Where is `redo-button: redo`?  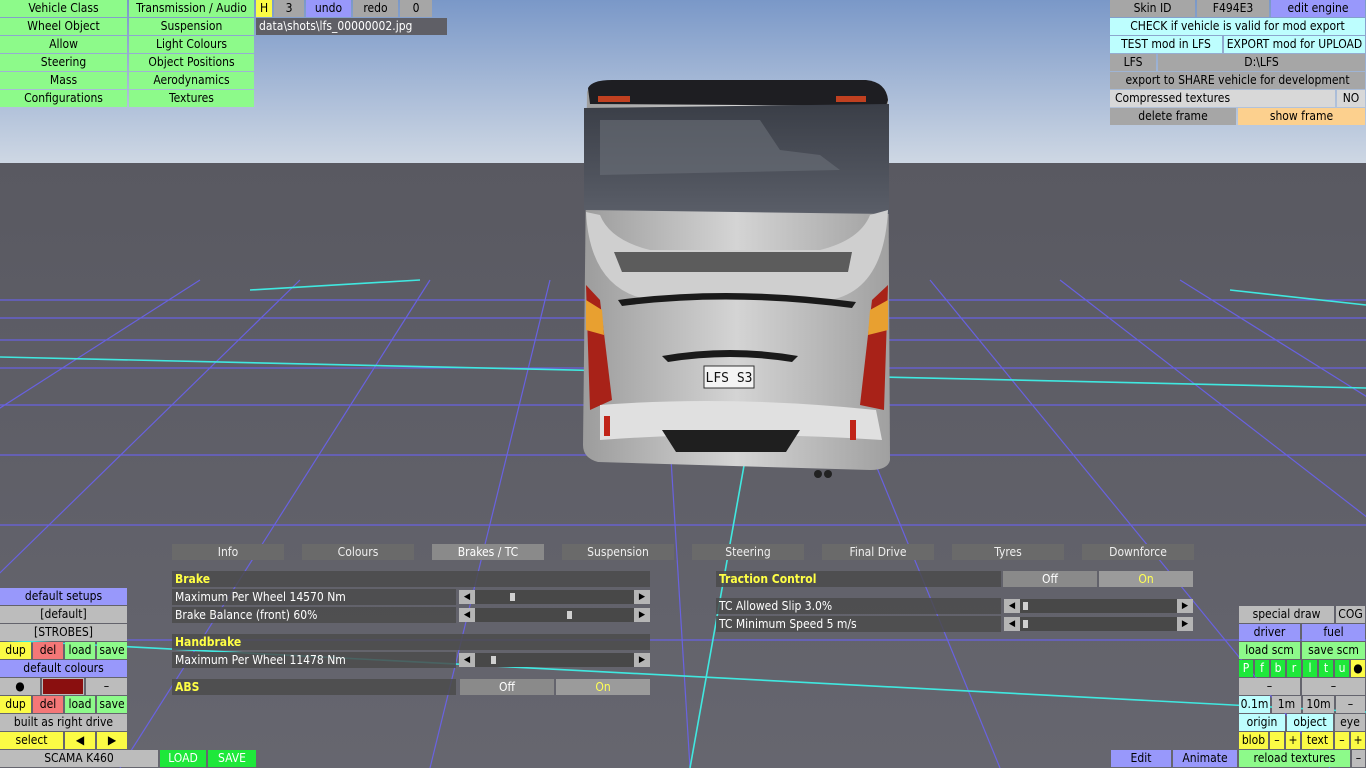
redo-button: redo is located at coordinates (375, 8).